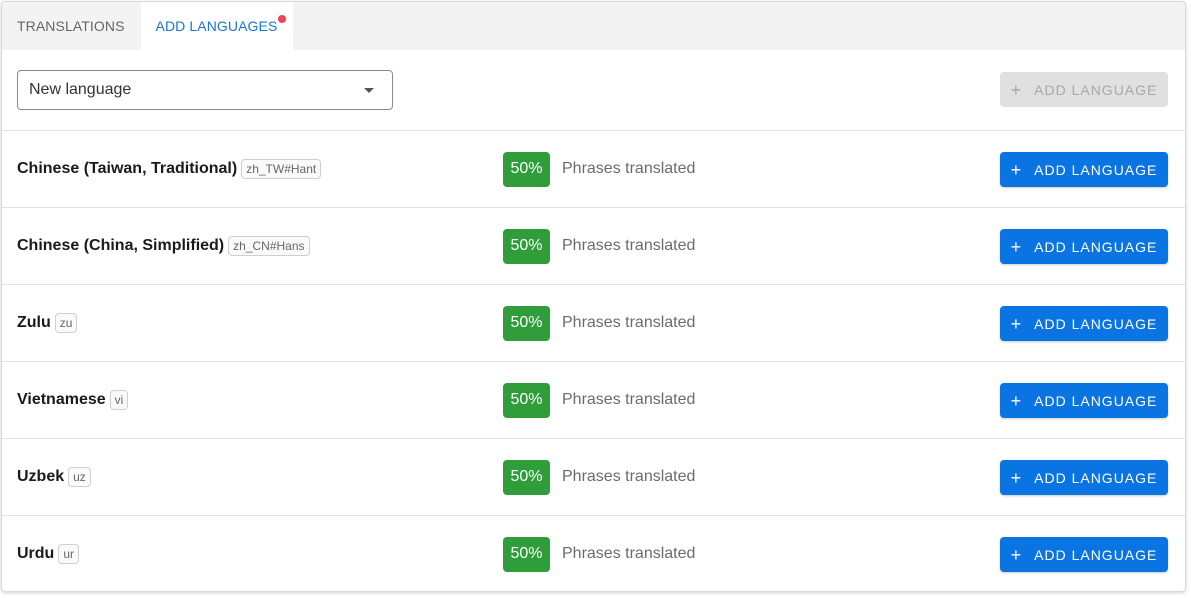  I want to click on language-name: Chinese (China, Simplified), so click(121, 245).